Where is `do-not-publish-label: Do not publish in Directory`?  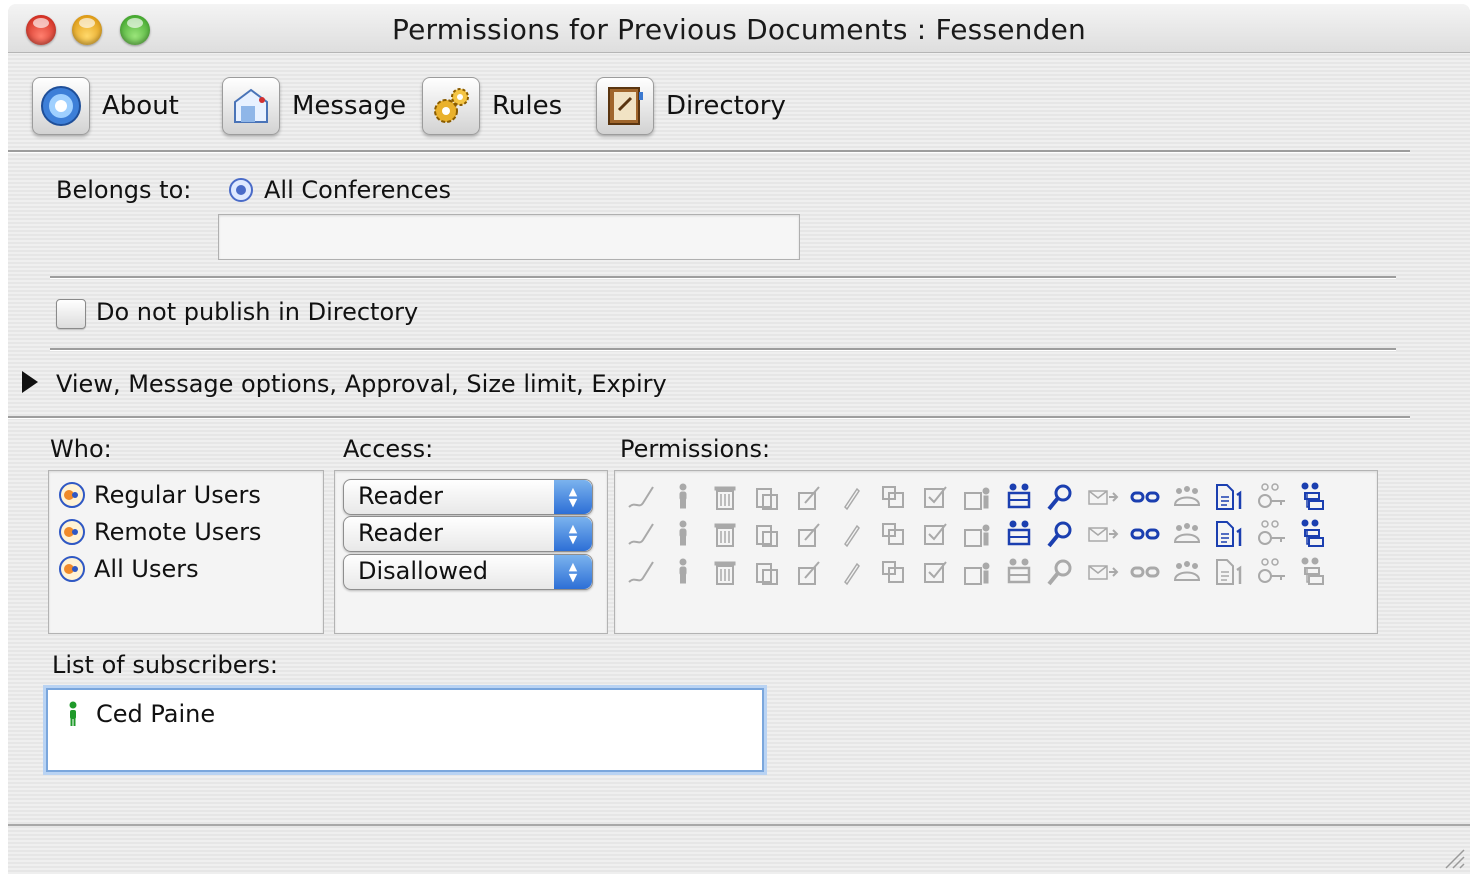
do-not-publish-label: Do not publish in Directory is located at coordinates (257, 312).